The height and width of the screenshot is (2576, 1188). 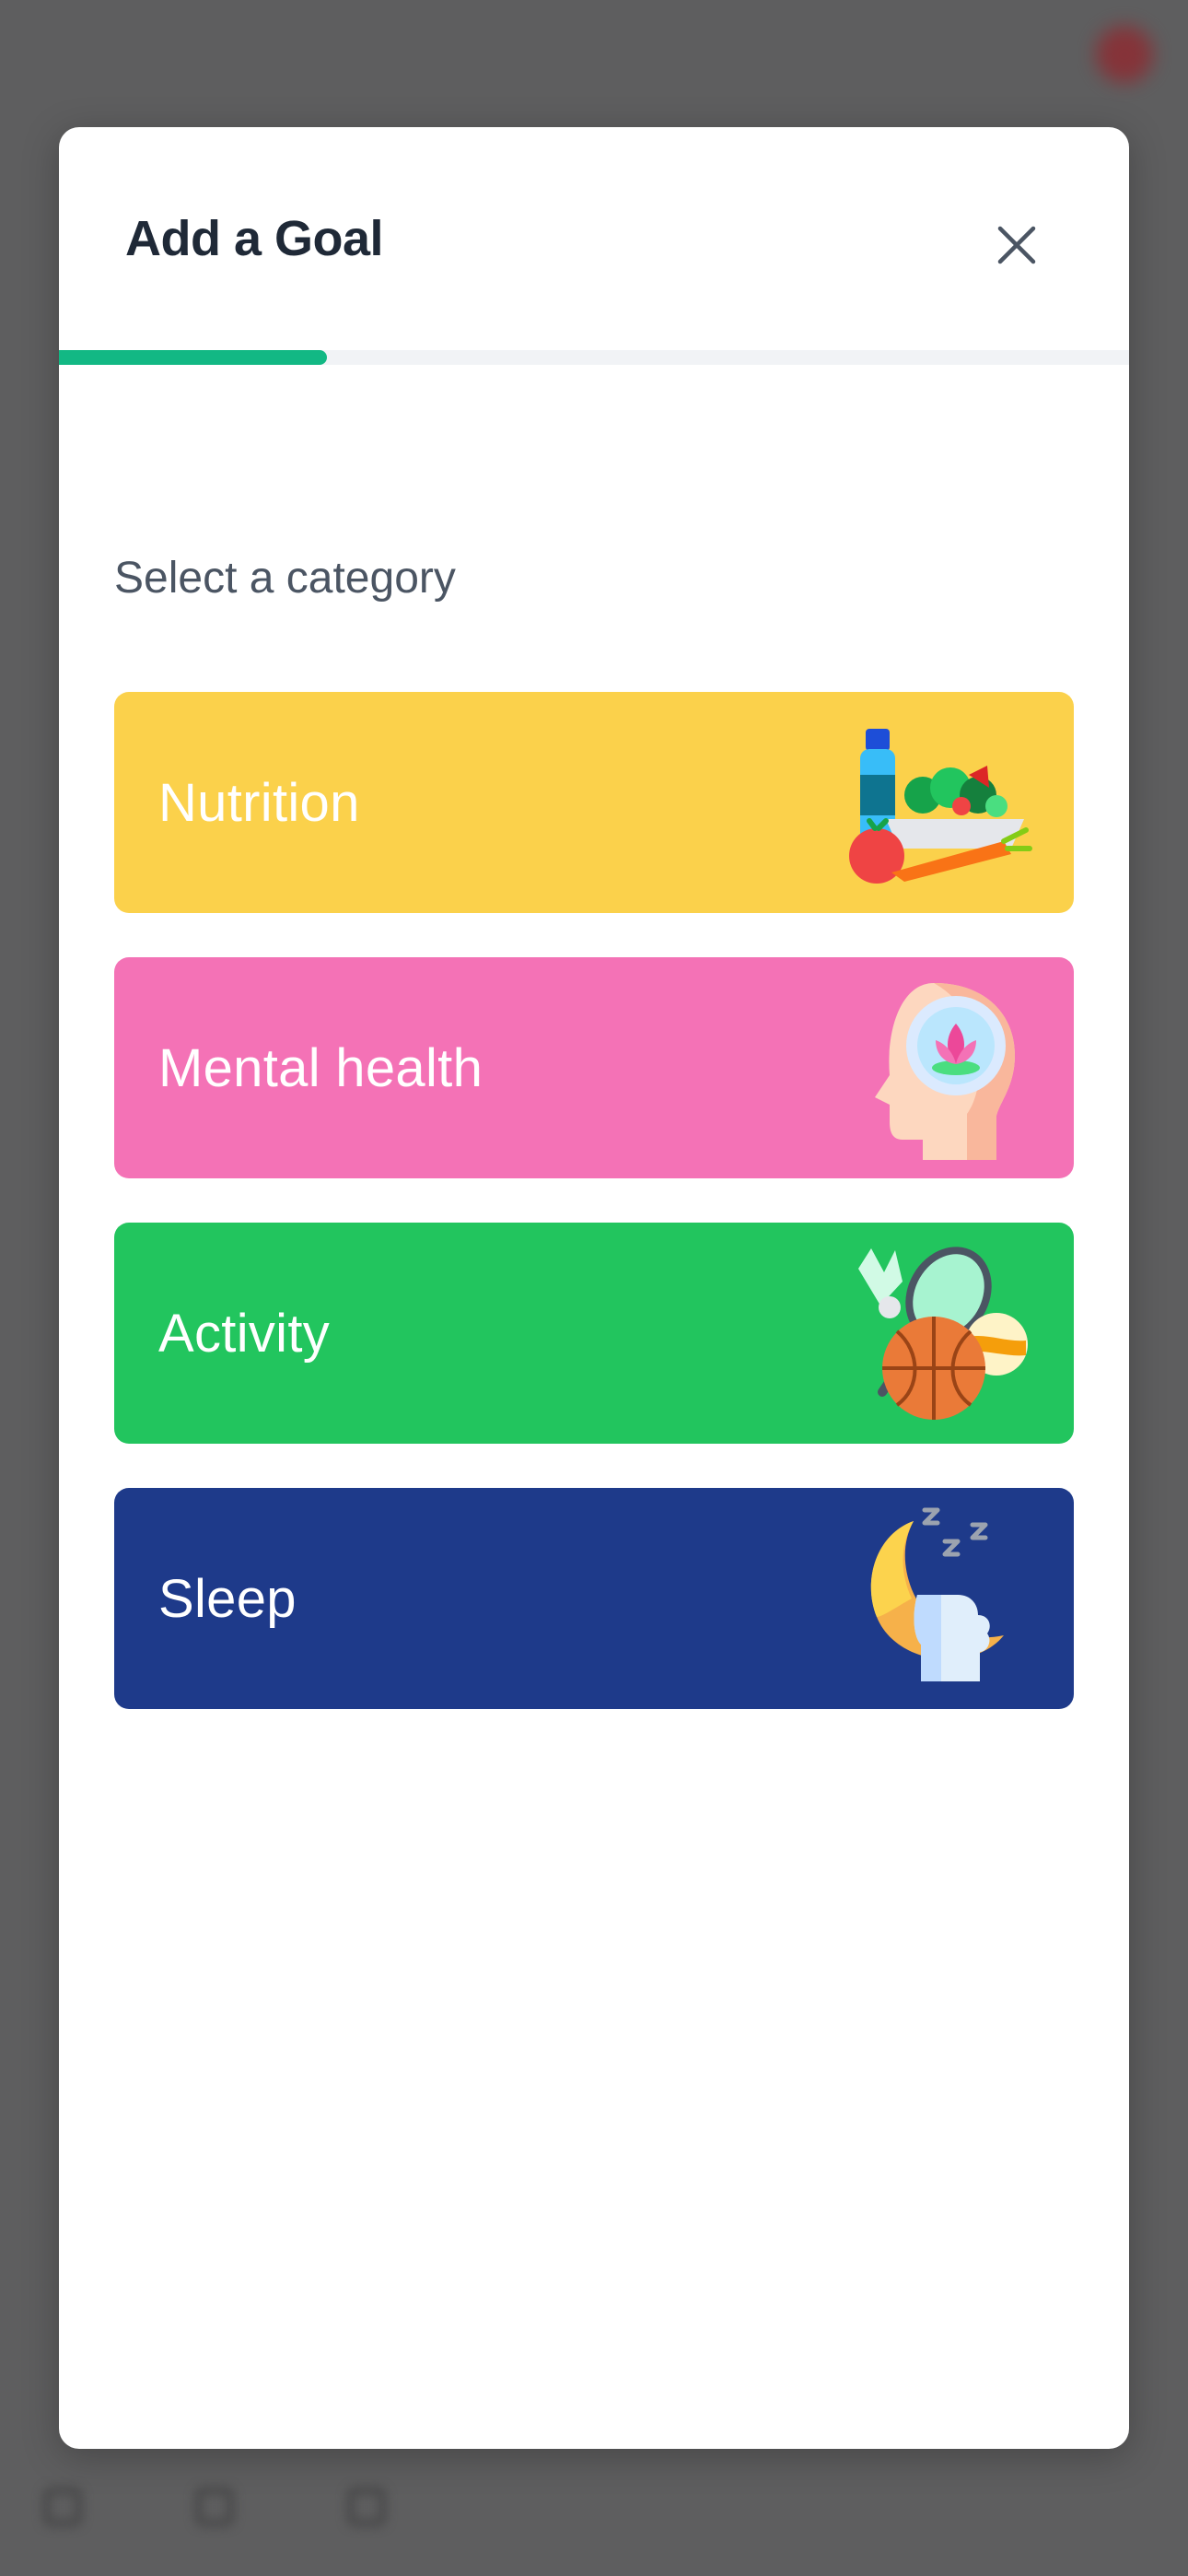 I want to click on category-card-sleep: Sleep, so click(x=594, y=1598).